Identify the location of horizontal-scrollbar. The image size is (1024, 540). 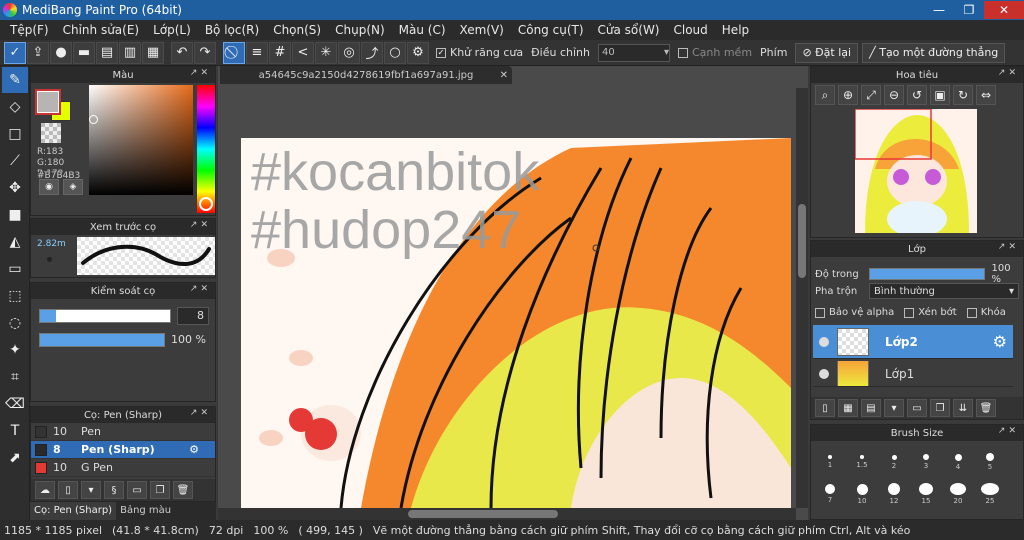
(507, 514).